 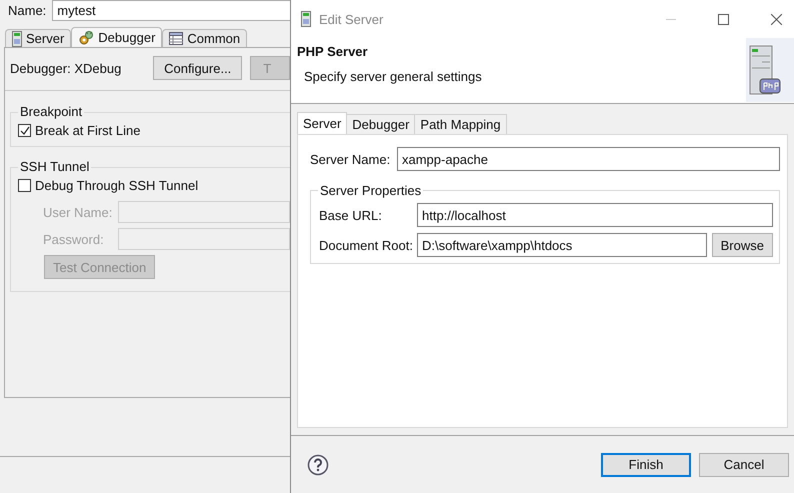 What do you see at coordinates (646, 464) in the screenshot?
I see `dialog-button: Finish` at bounding box center [646, 464].